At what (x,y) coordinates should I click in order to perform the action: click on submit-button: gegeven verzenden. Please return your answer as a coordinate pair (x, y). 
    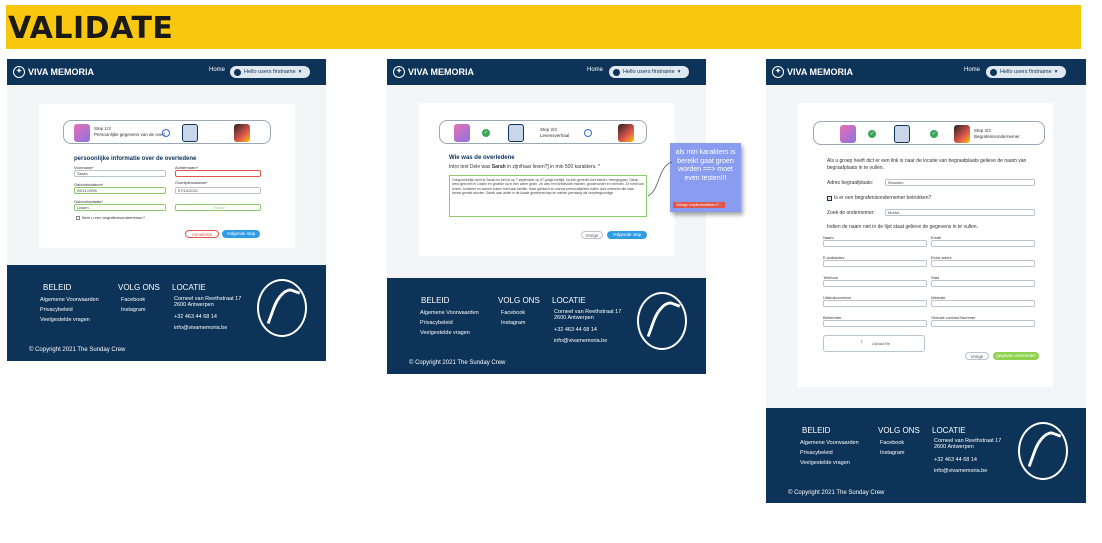
    Looking at the image, I should click on (1016, 356).